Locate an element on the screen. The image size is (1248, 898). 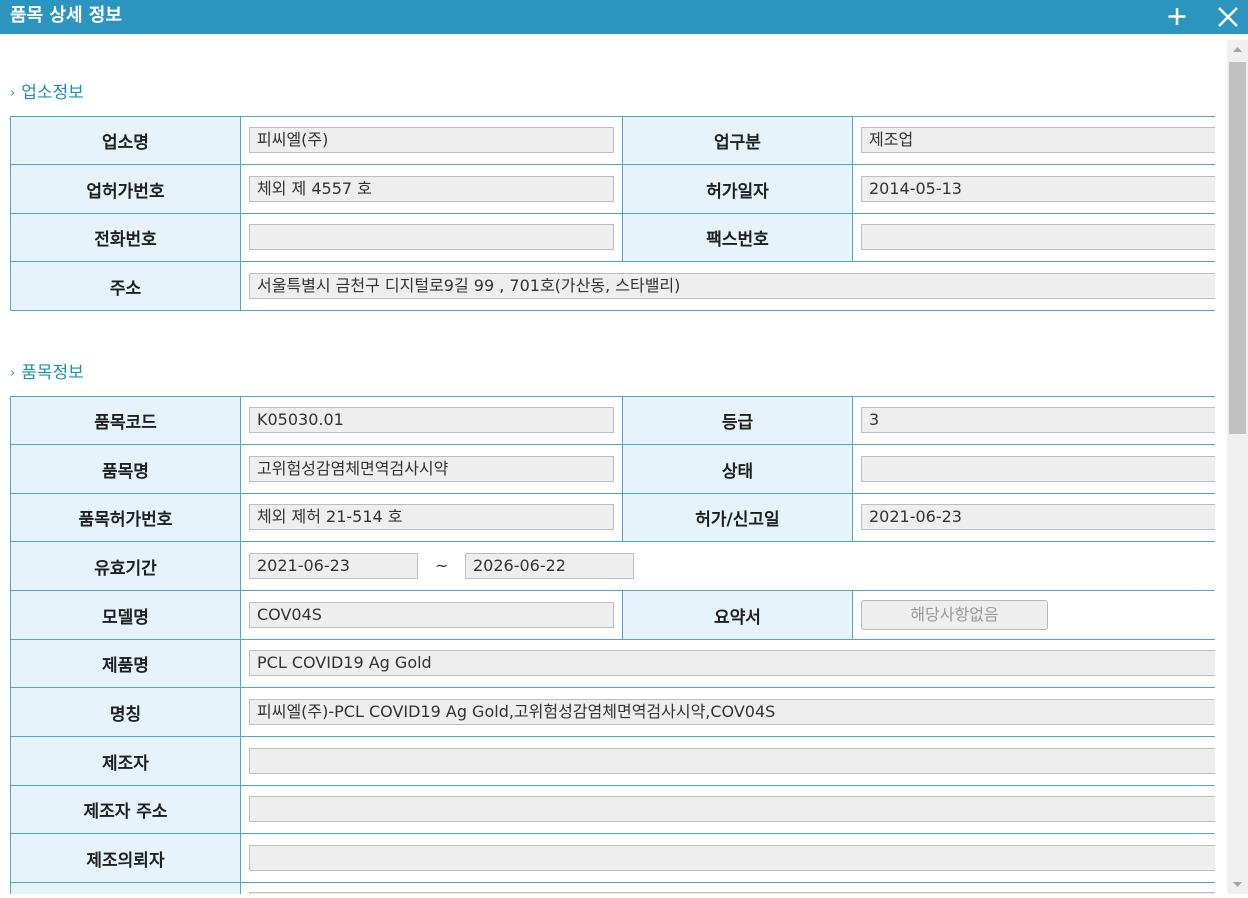
license-number-field: 체외 제 4557 호 is located at coordinates (431, 189).